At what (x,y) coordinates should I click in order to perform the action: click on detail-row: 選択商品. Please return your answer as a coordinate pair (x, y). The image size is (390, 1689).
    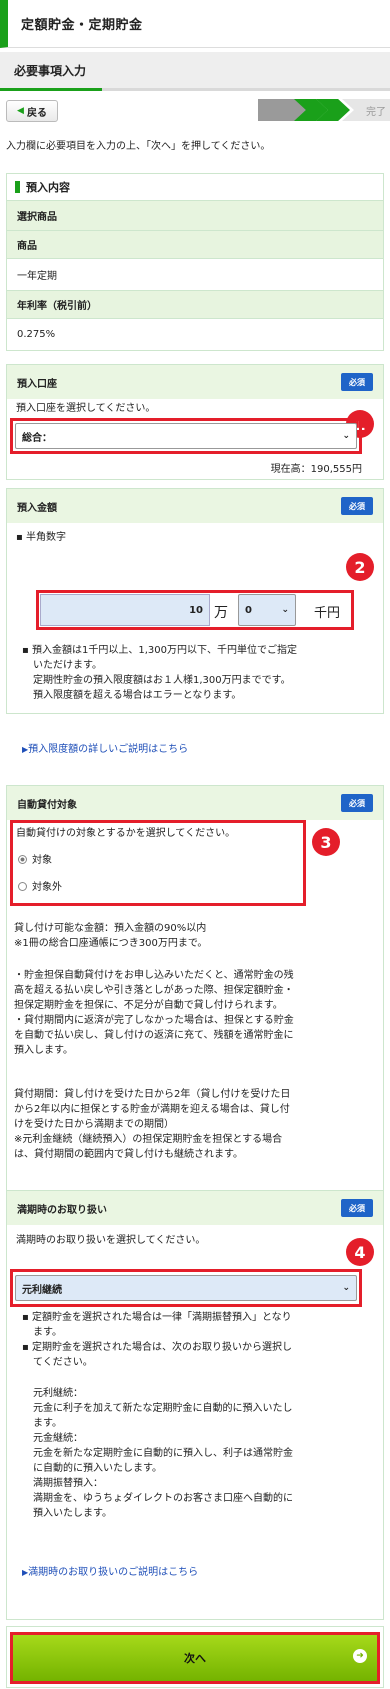
    Looking at the image, I should click on (195, 216).